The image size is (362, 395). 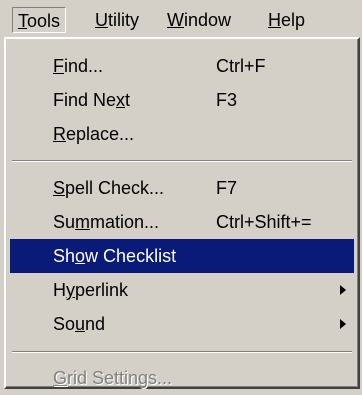 I want to click on menu-item-find-next: Find Next F3, so click(x=182, y=100).